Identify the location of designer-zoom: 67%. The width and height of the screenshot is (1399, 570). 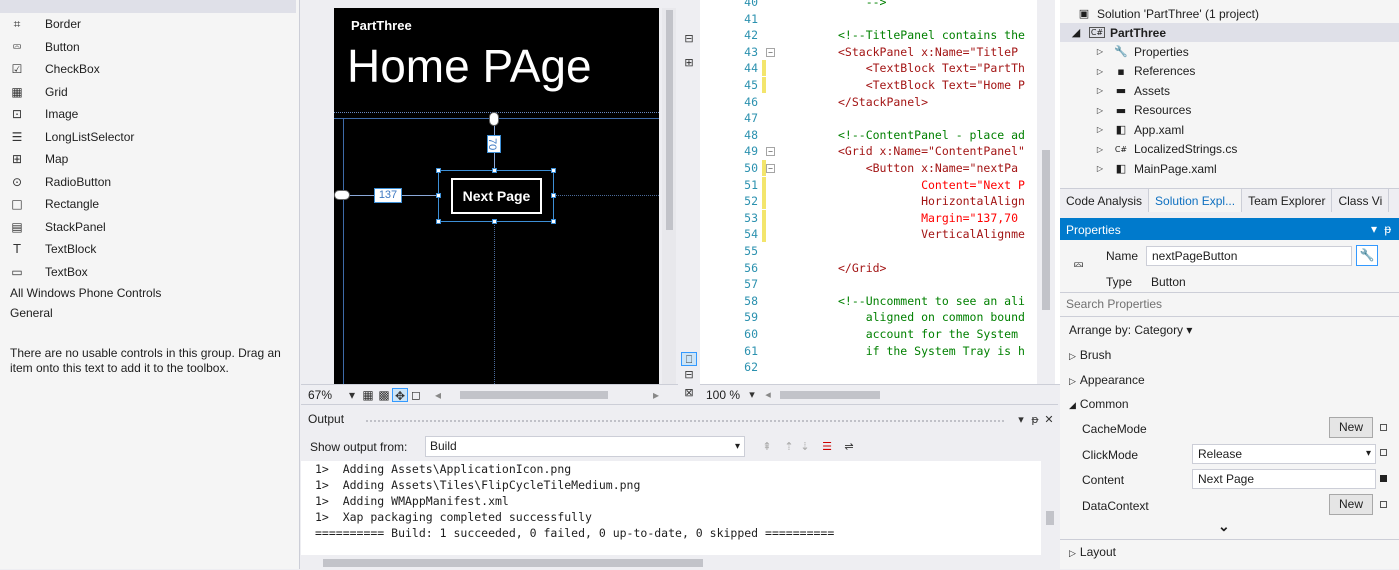
(322, 395).